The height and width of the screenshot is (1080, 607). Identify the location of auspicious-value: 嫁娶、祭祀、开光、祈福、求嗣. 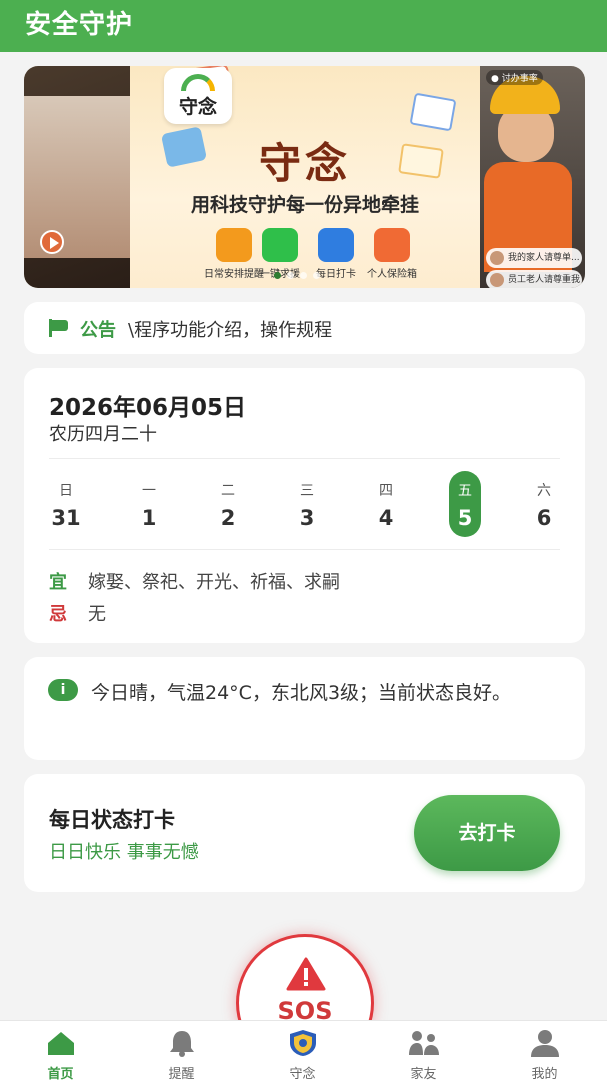
(214, 582).